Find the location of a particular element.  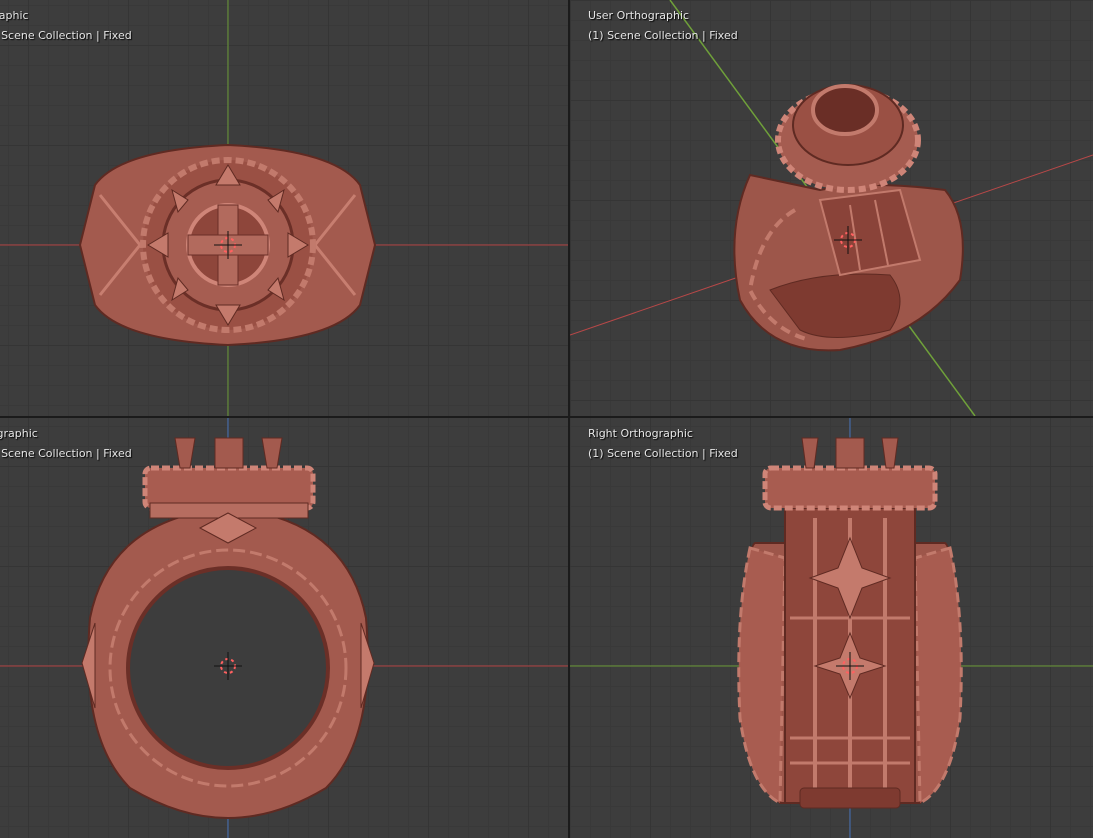

viewport-title: User Orthographic is located at coordinates (639, 15).